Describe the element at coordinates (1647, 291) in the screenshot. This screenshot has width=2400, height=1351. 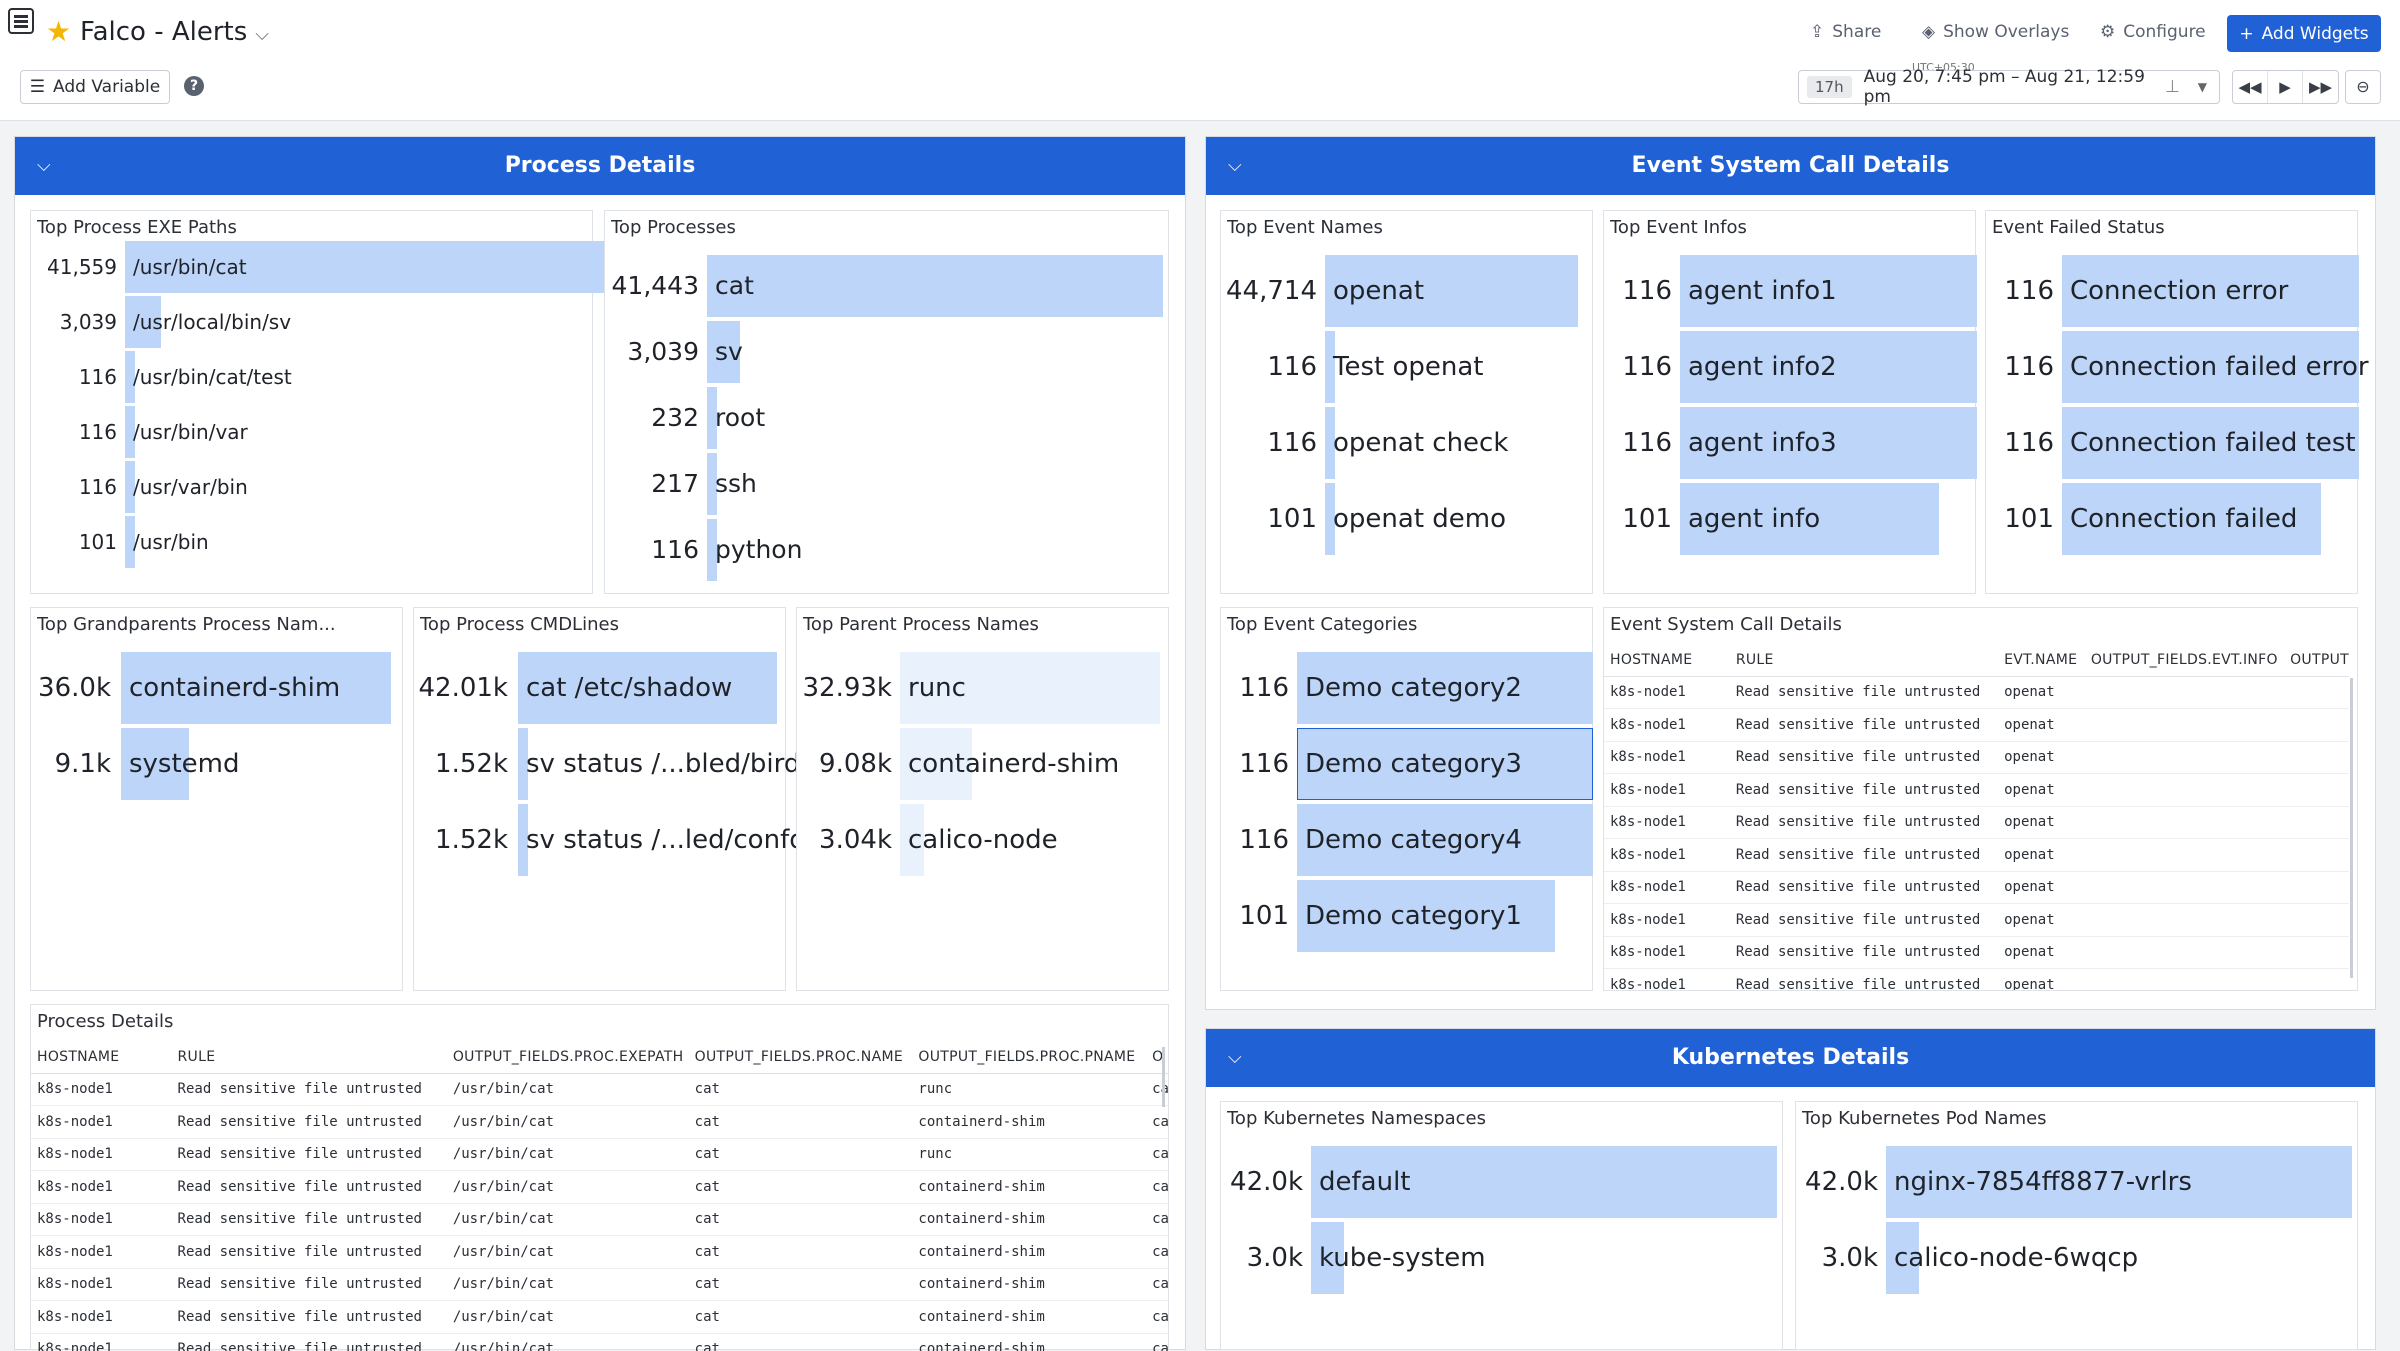
I see `toplist-value: 116` at that location.